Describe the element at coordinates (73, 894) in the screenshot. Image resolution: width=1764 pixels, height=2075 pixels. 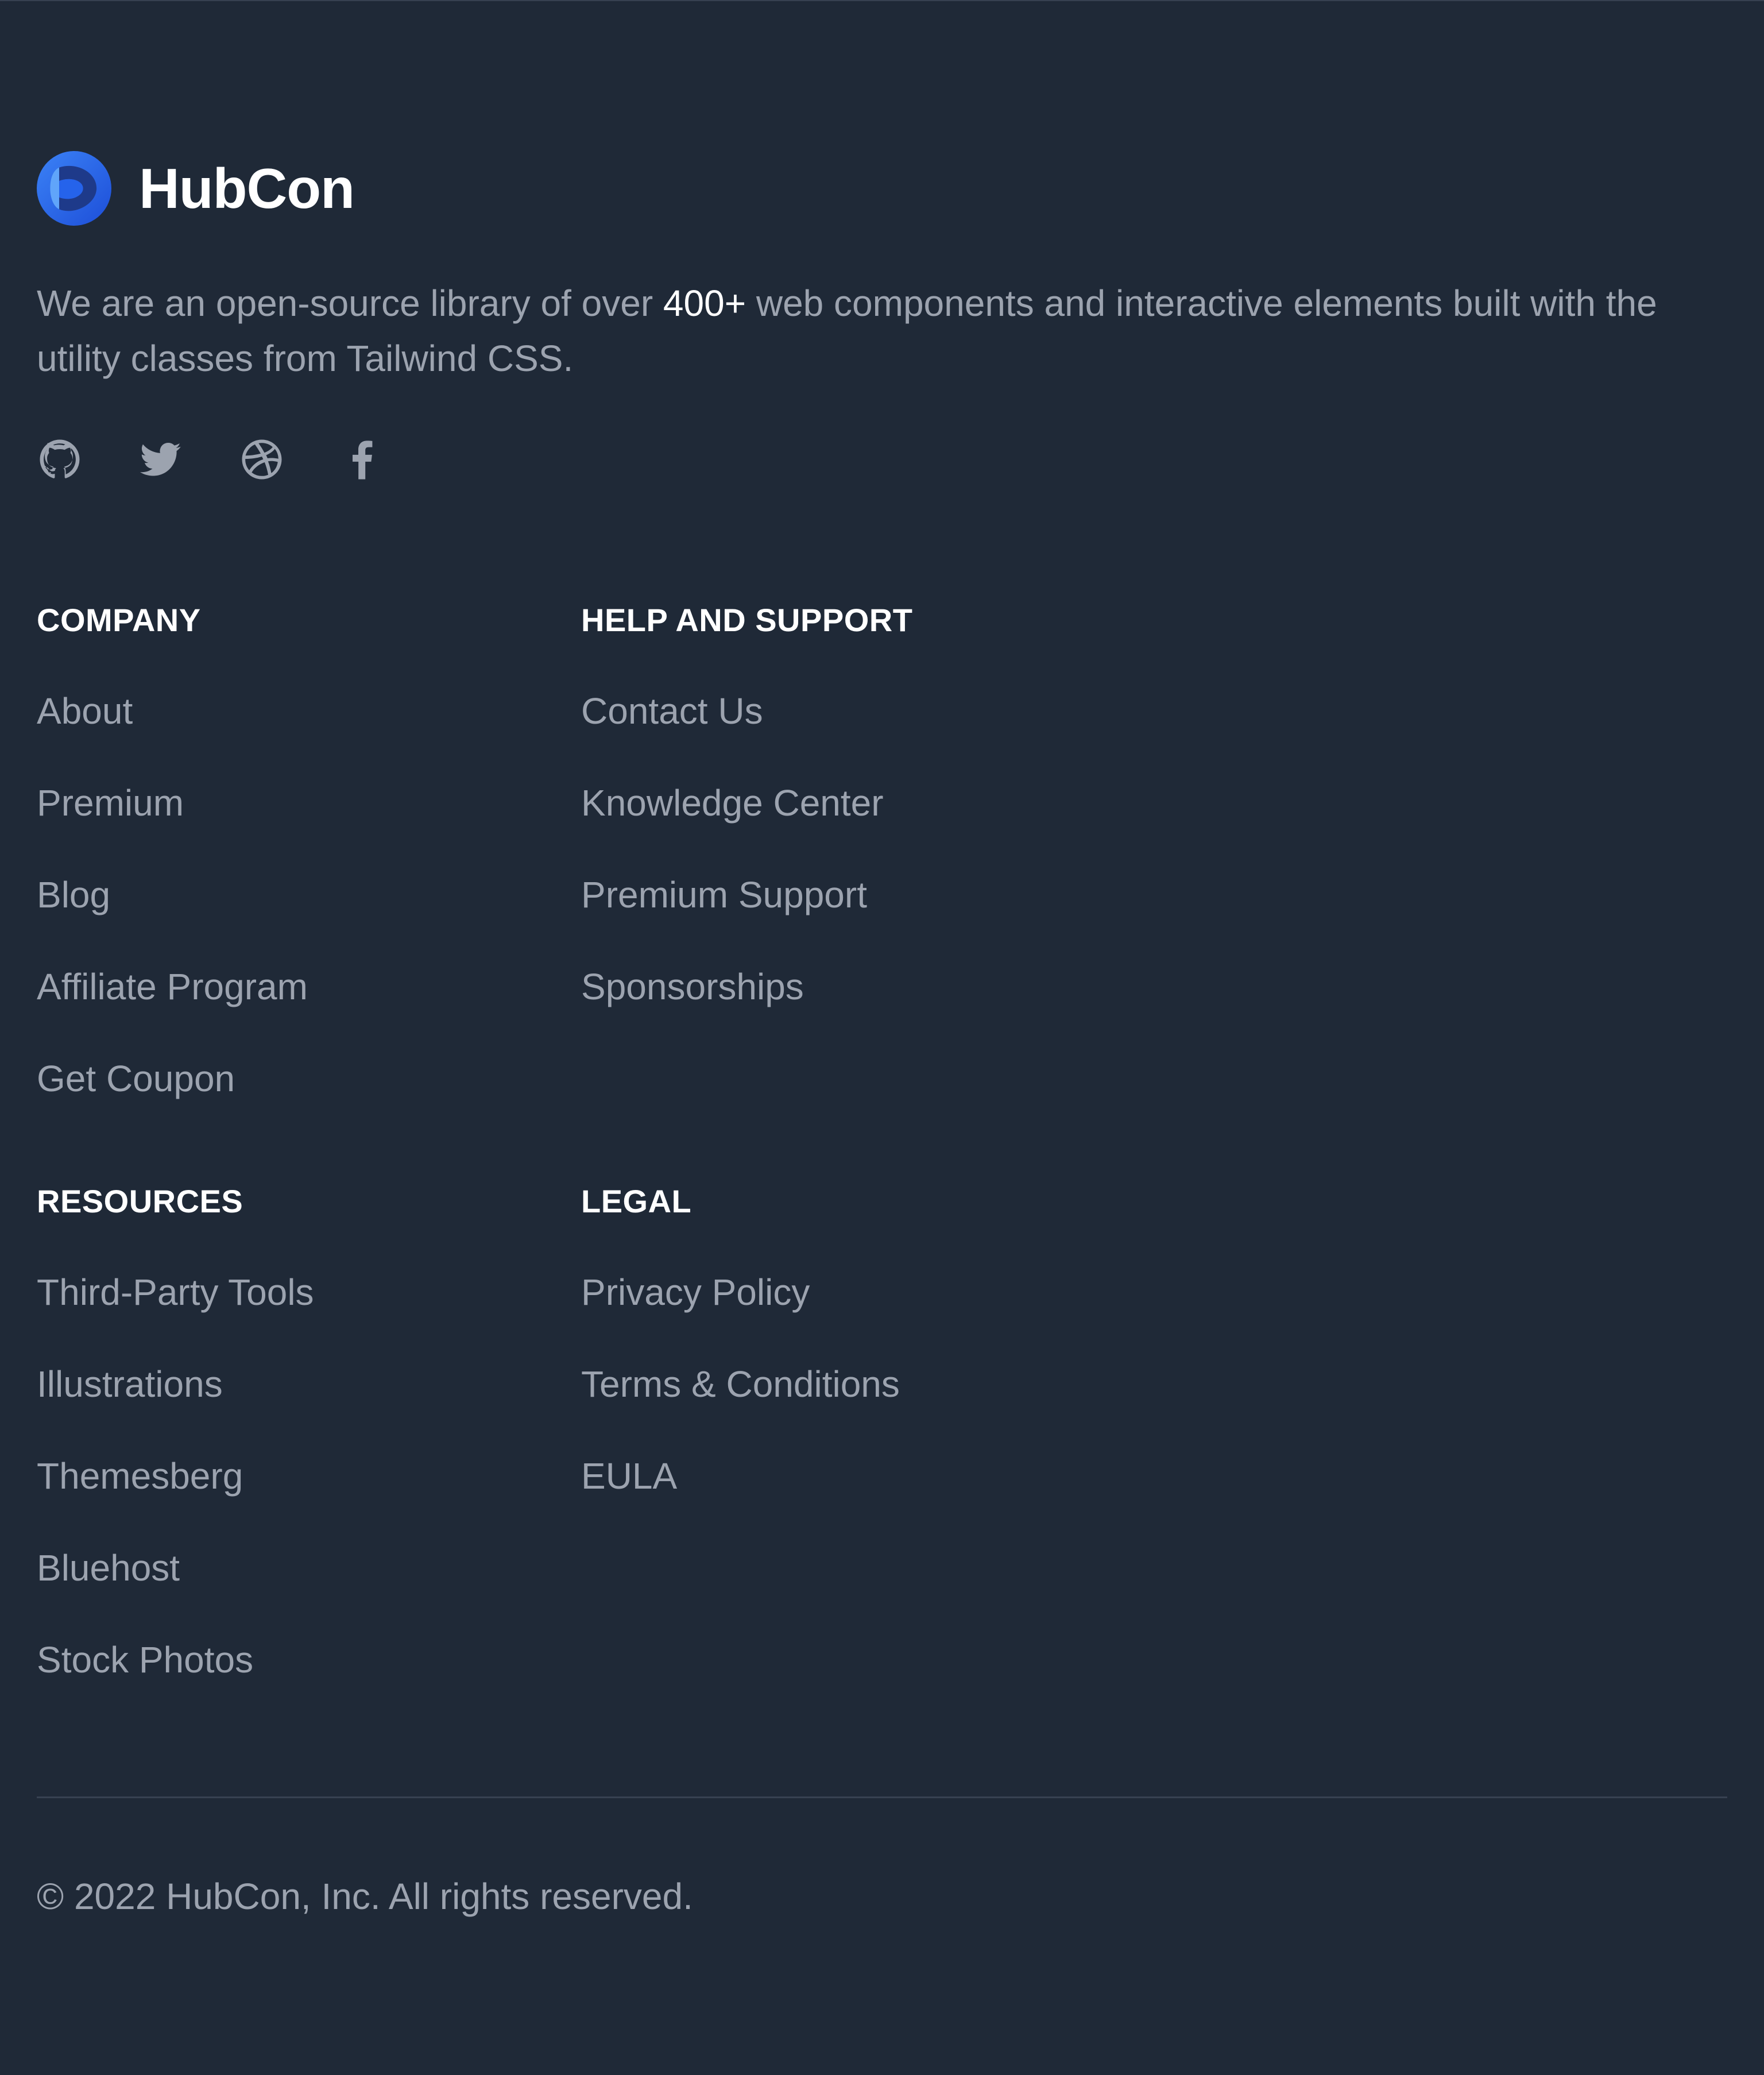
I see `company-link-blog: Blog` at that location.